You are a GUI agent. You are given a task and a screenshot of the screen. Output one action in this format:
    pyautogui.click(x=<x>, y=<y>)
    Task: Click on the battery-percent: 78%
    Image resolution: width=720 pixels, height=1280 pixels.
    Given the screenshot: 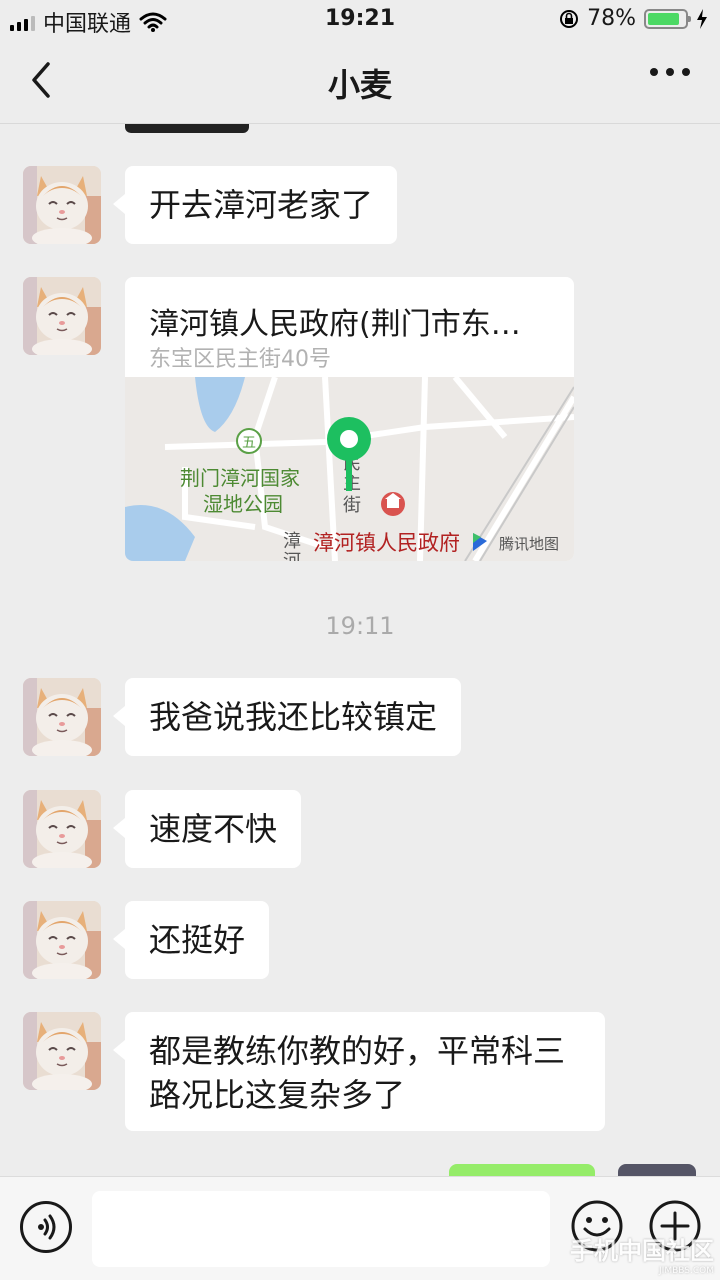 What is the action you would take?
    pyautogui.click(x=611, y=18)
    